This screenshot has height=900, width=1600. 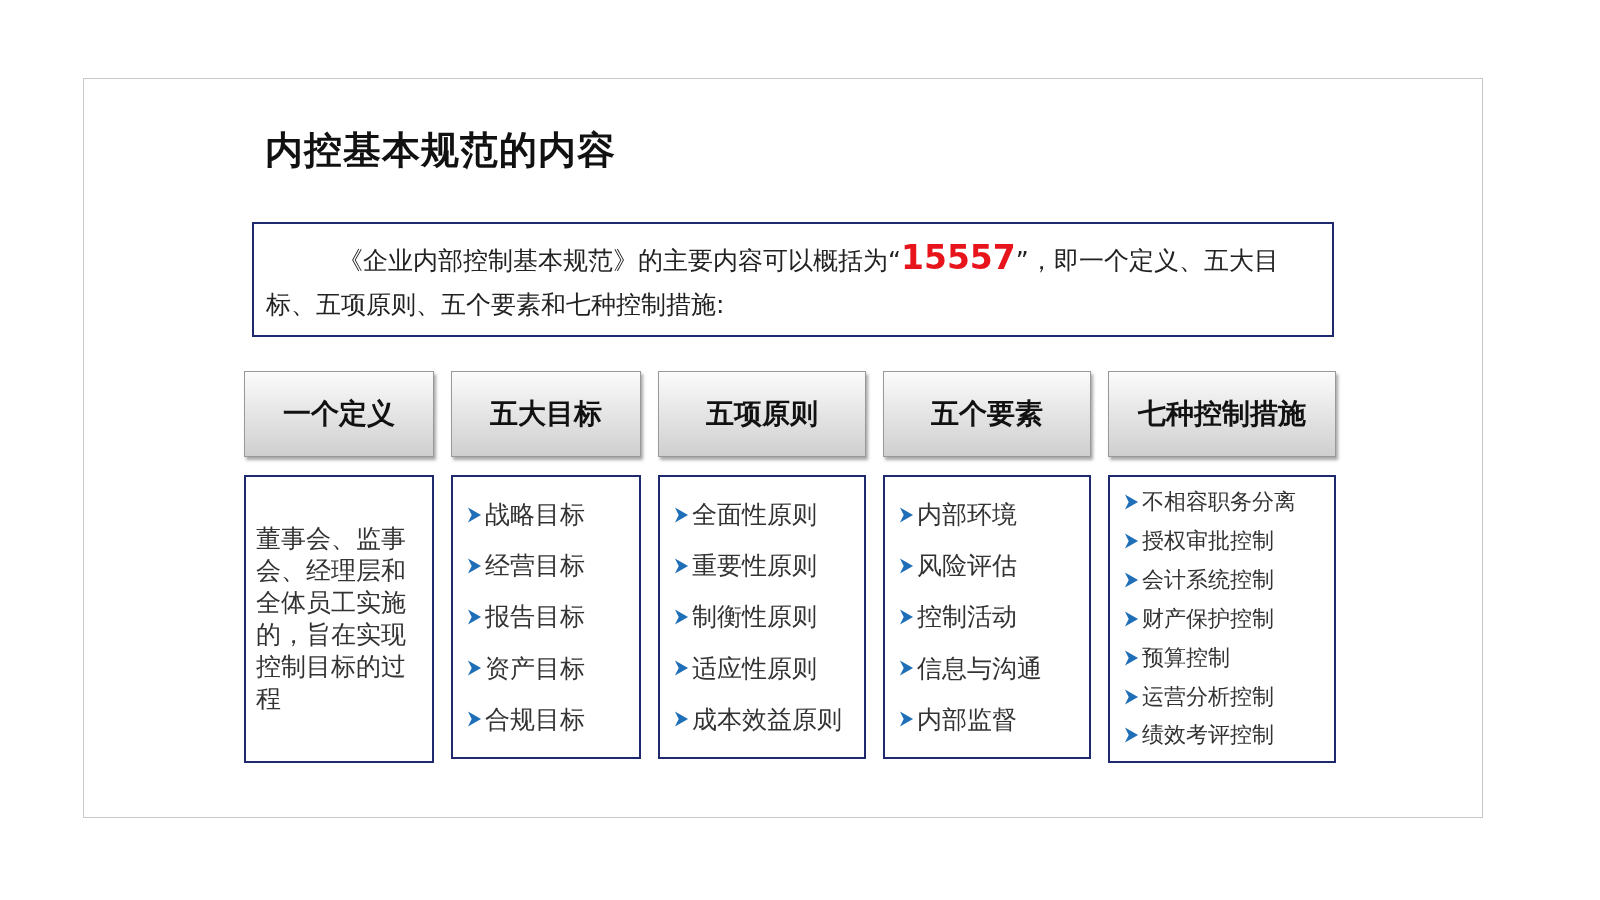 I want to click on category-heading: 一个定义, so click(x=339, y=414).